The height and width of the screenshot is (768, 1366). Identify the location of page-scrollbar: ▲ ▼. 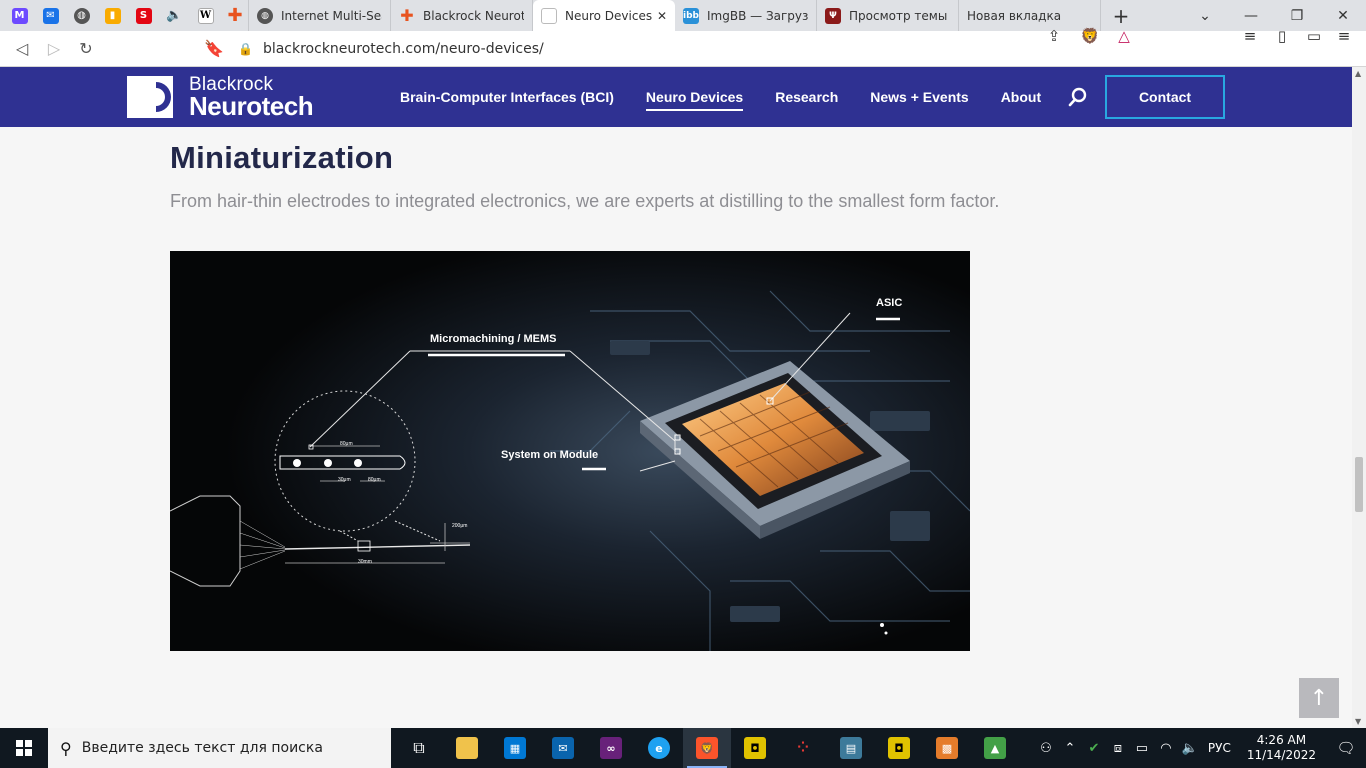
(1359, 397).